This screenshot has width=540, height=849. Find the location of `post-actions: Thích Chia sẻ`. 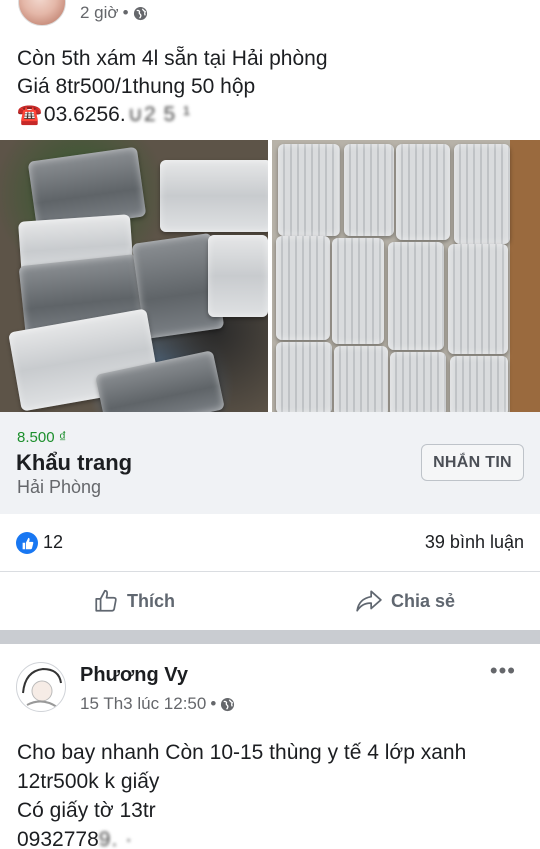

post-actions: Thích Chia sẻ is located at coordinates (270, 601).